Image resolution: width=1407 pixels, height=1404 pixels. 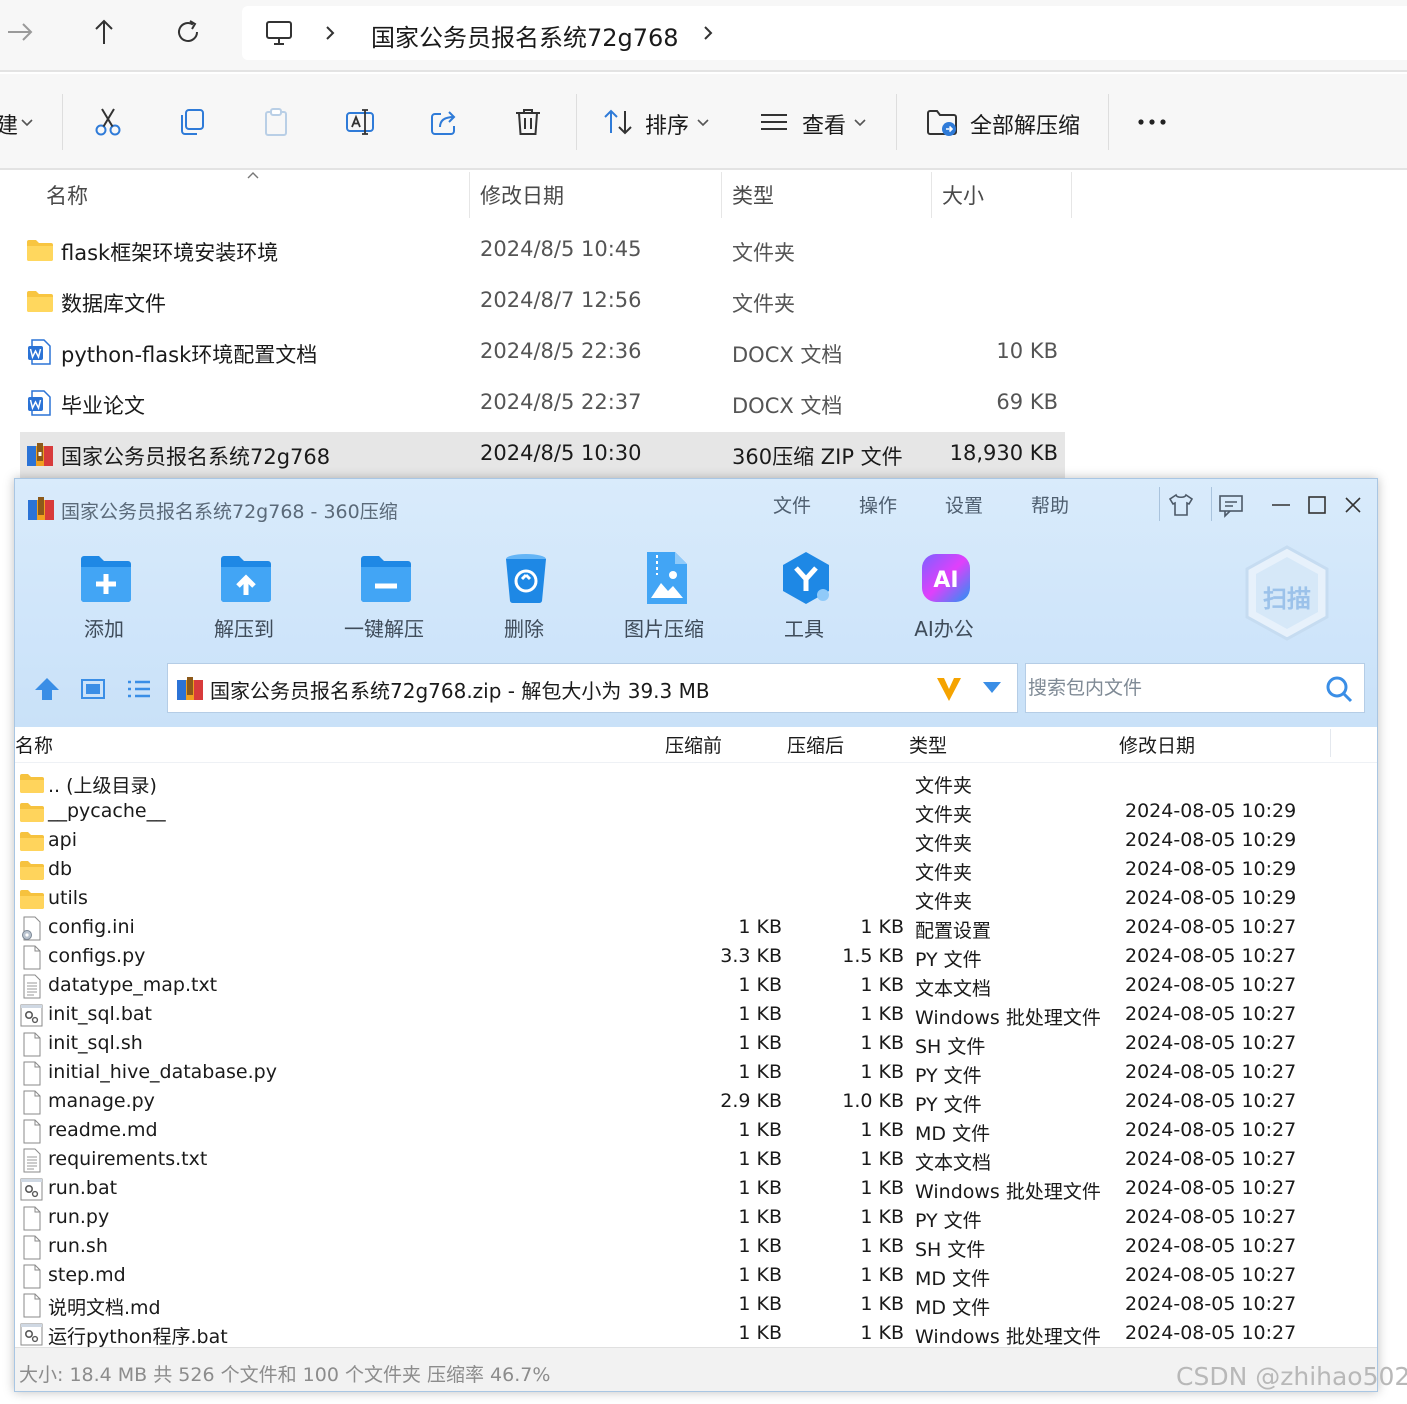 I want to click on trash-icon, so click(x=528, y=122).